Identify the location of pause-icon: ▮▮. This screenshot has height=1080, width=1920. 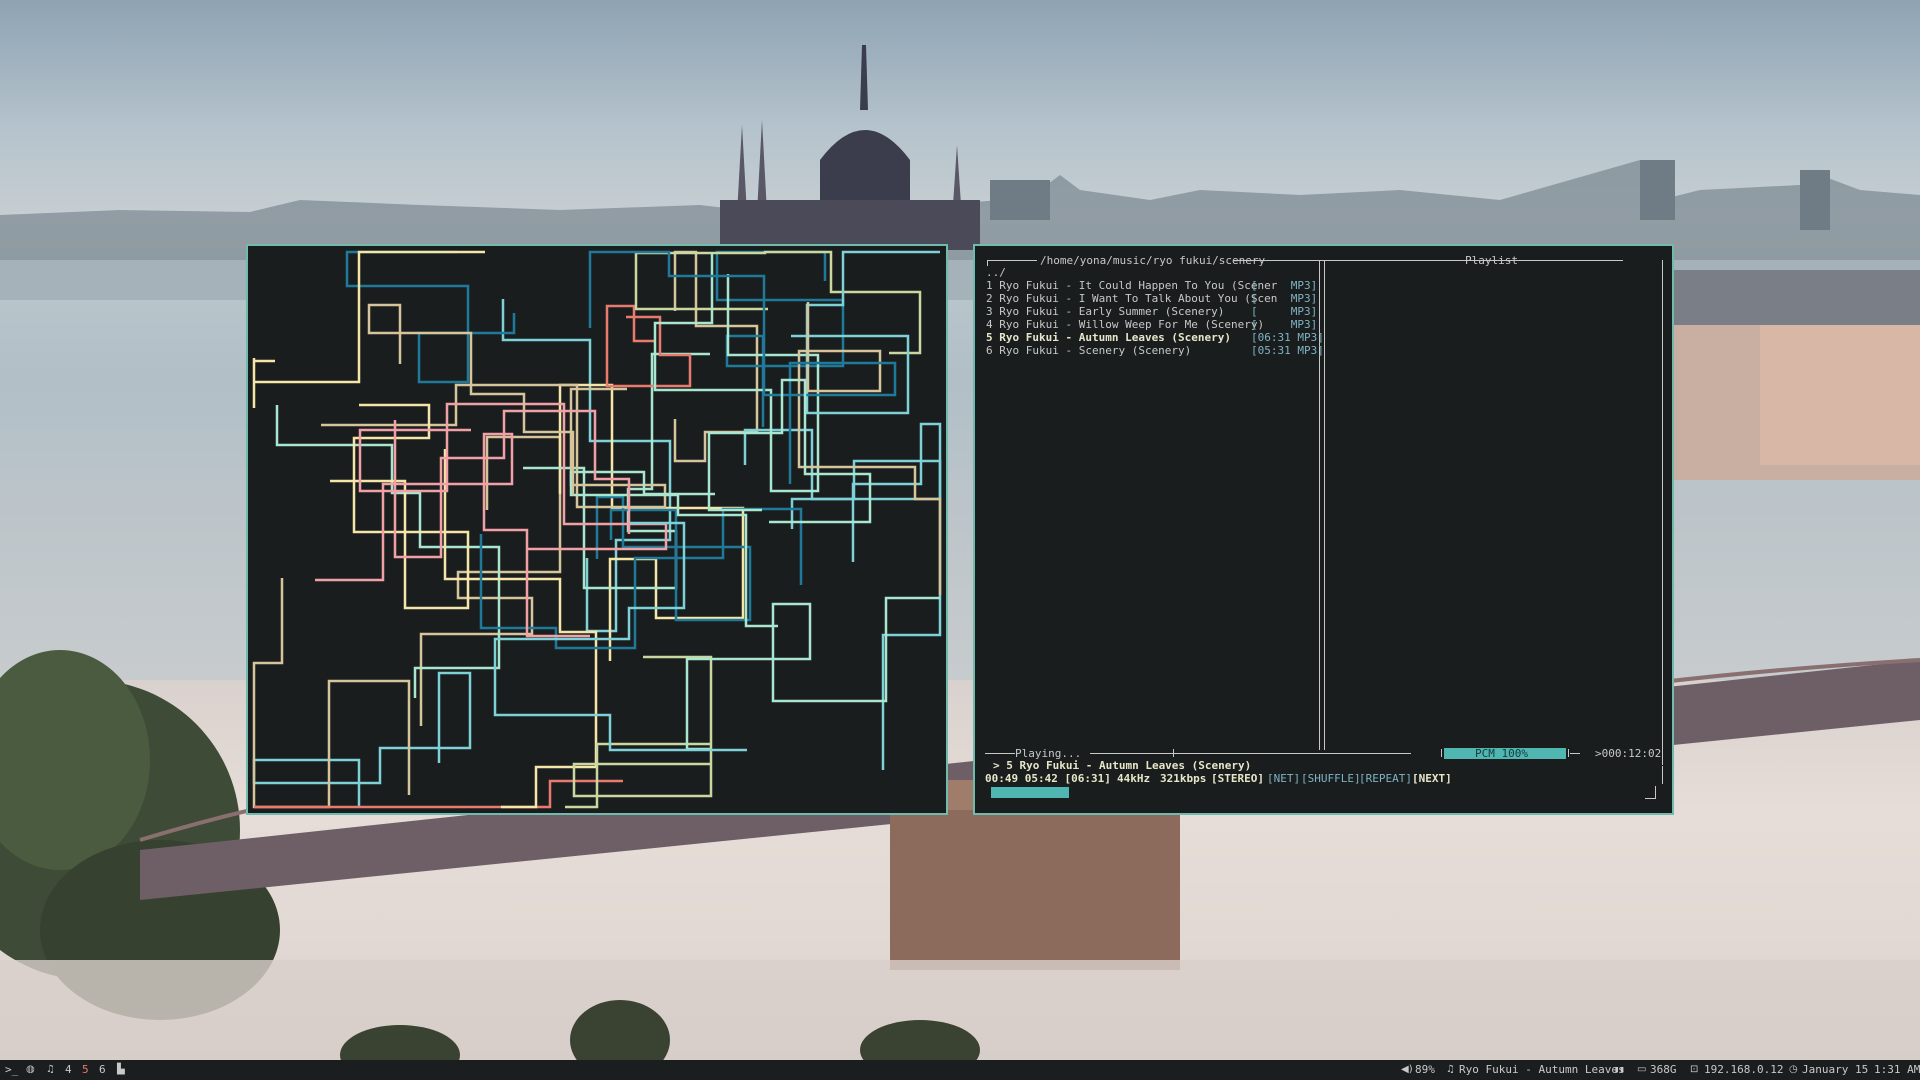
(1619, 1070).